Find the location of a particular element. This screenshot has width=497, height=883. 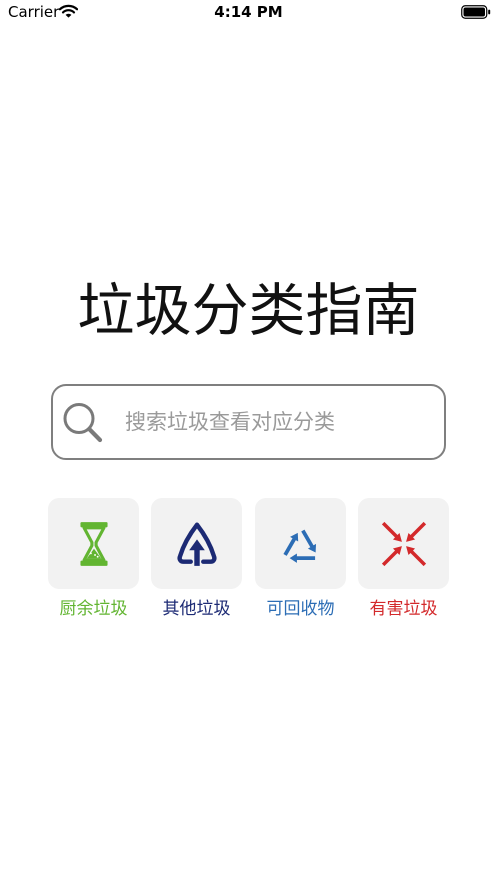

category-label: 厨余垃圾 is located at coordinates (93, 609).